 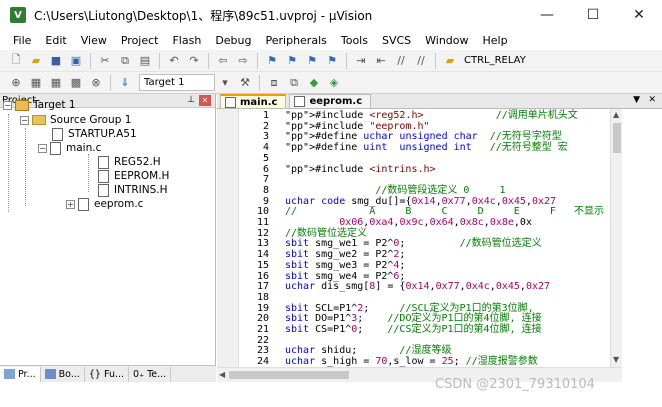 I want to click on comment-icon: //, so click(x=401, y=61).